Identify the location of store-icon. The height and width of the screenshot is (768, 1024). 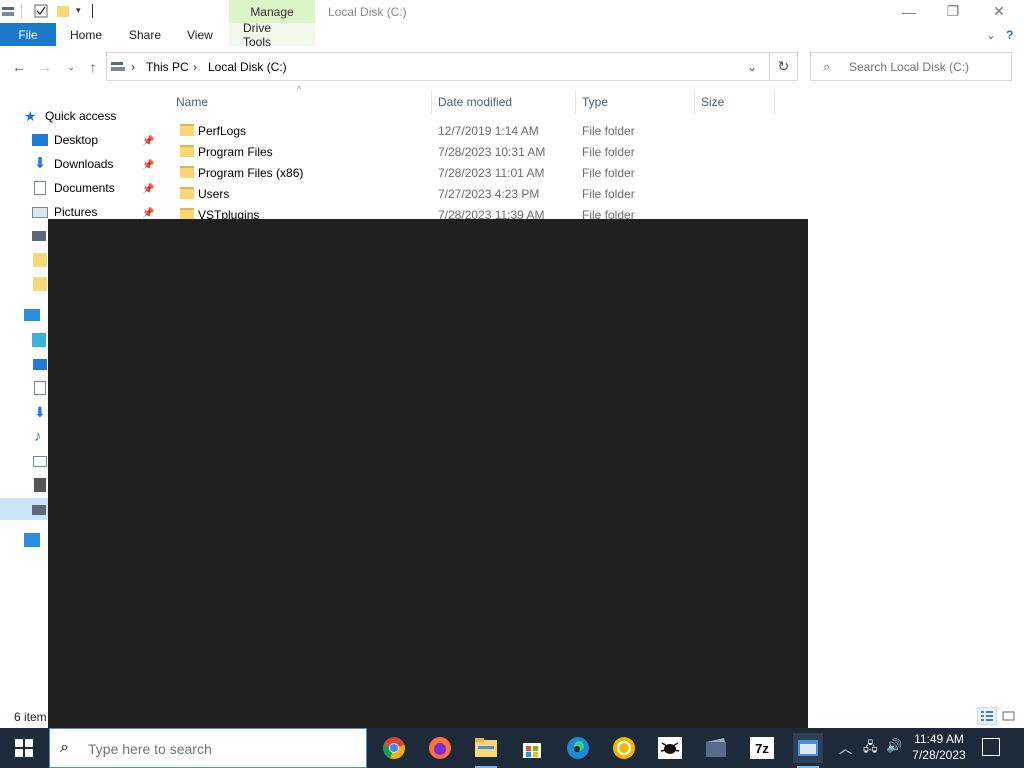
(532, 750).